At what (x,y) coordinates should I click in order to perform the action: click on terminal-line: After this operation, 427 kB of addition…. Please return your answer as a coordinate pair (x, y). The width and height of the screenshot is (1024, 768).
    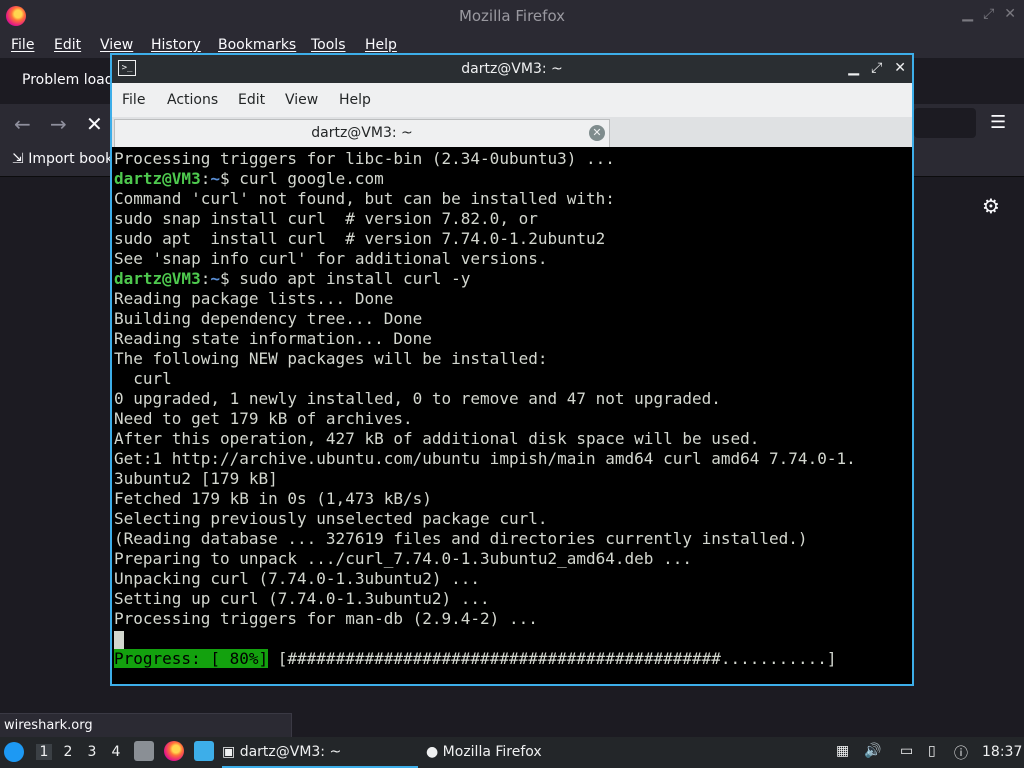
    Looking at the image, I should click on (437, 438).